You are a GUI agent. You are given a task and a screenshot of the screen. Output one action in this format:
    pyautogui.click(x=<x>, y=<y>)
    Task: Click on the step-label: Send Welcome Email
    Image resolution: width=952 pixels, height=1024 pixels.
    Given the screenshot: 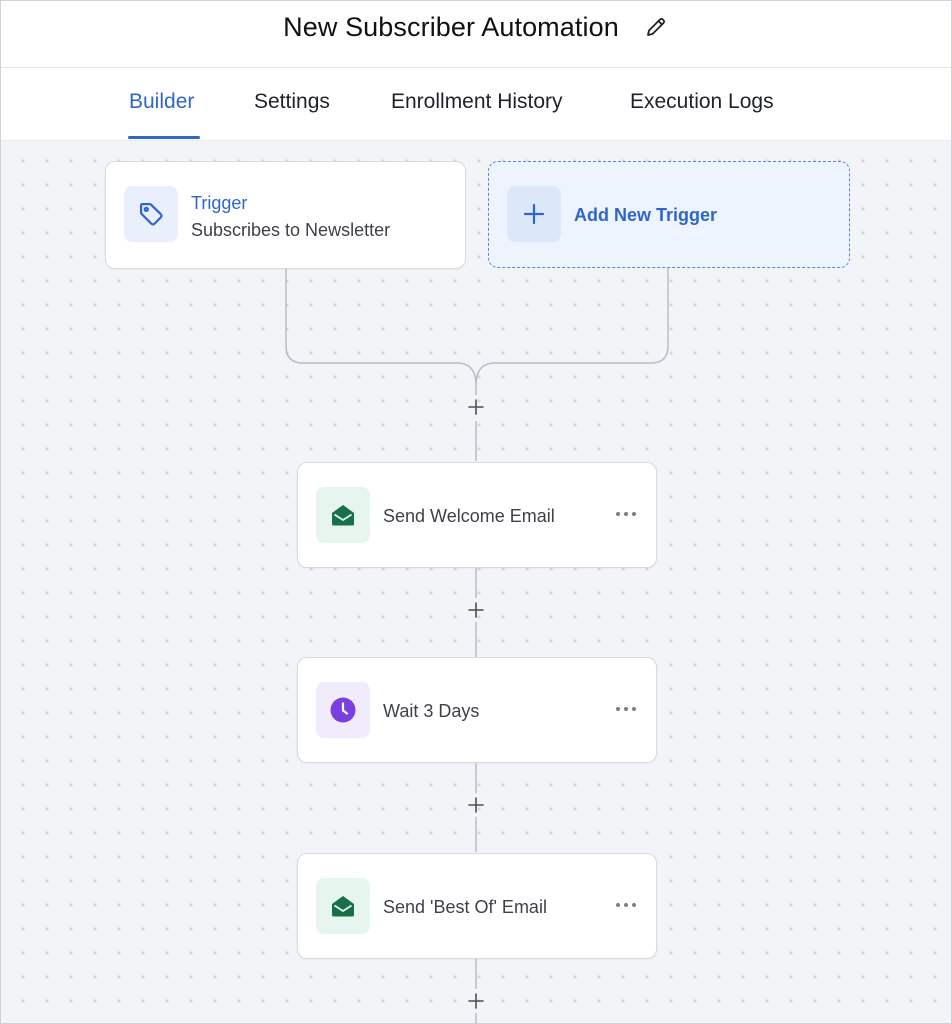 What is the action you would take?
    pyautogui.click(x=469, y=516)
    